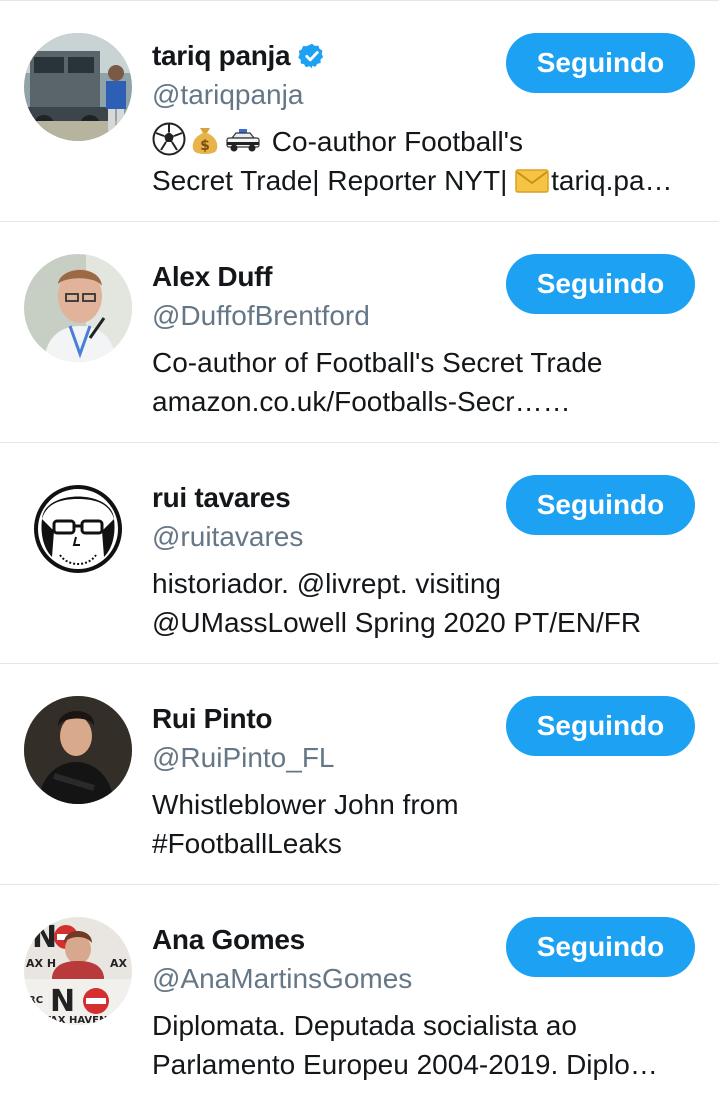  I want to click on bio-line: @UMassLowell Spring 2020 PT/EN/FR, so click(397, 622).